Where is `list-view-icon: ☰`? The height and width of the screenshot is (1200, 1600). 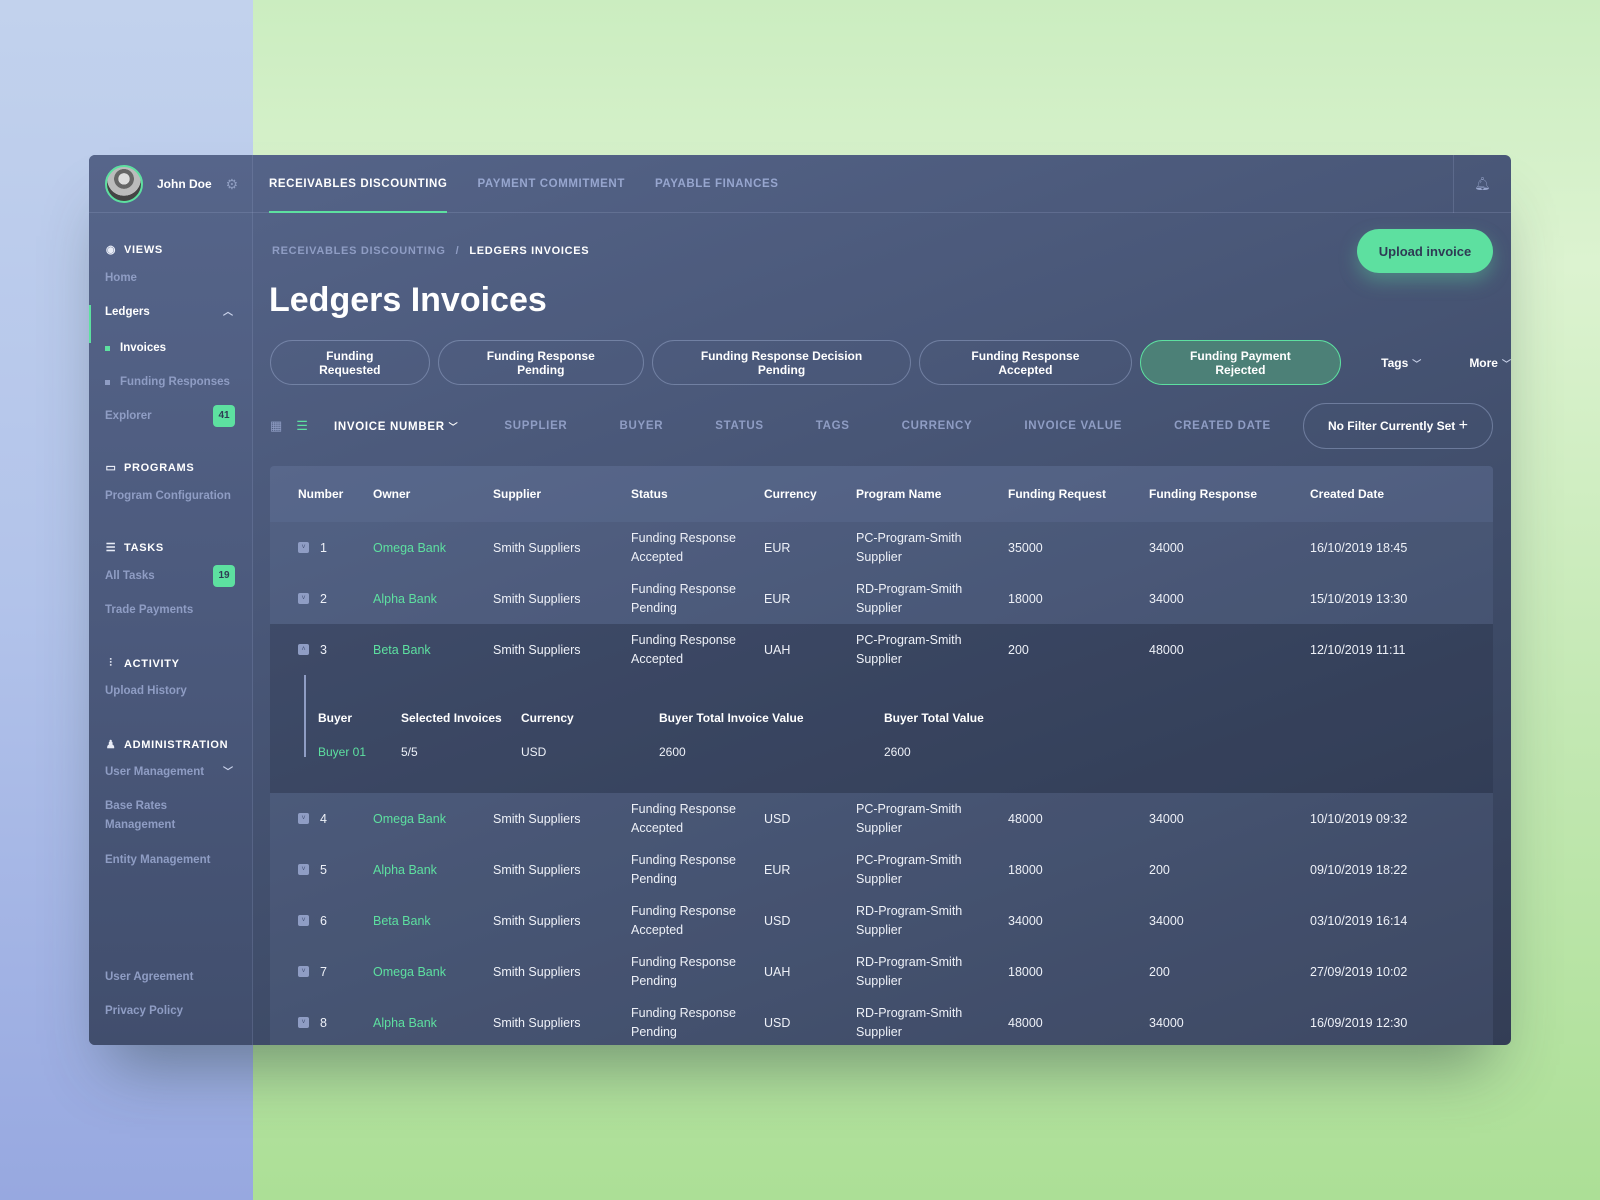 list-view-icon: ☰ is located at coordinates (302, 426).